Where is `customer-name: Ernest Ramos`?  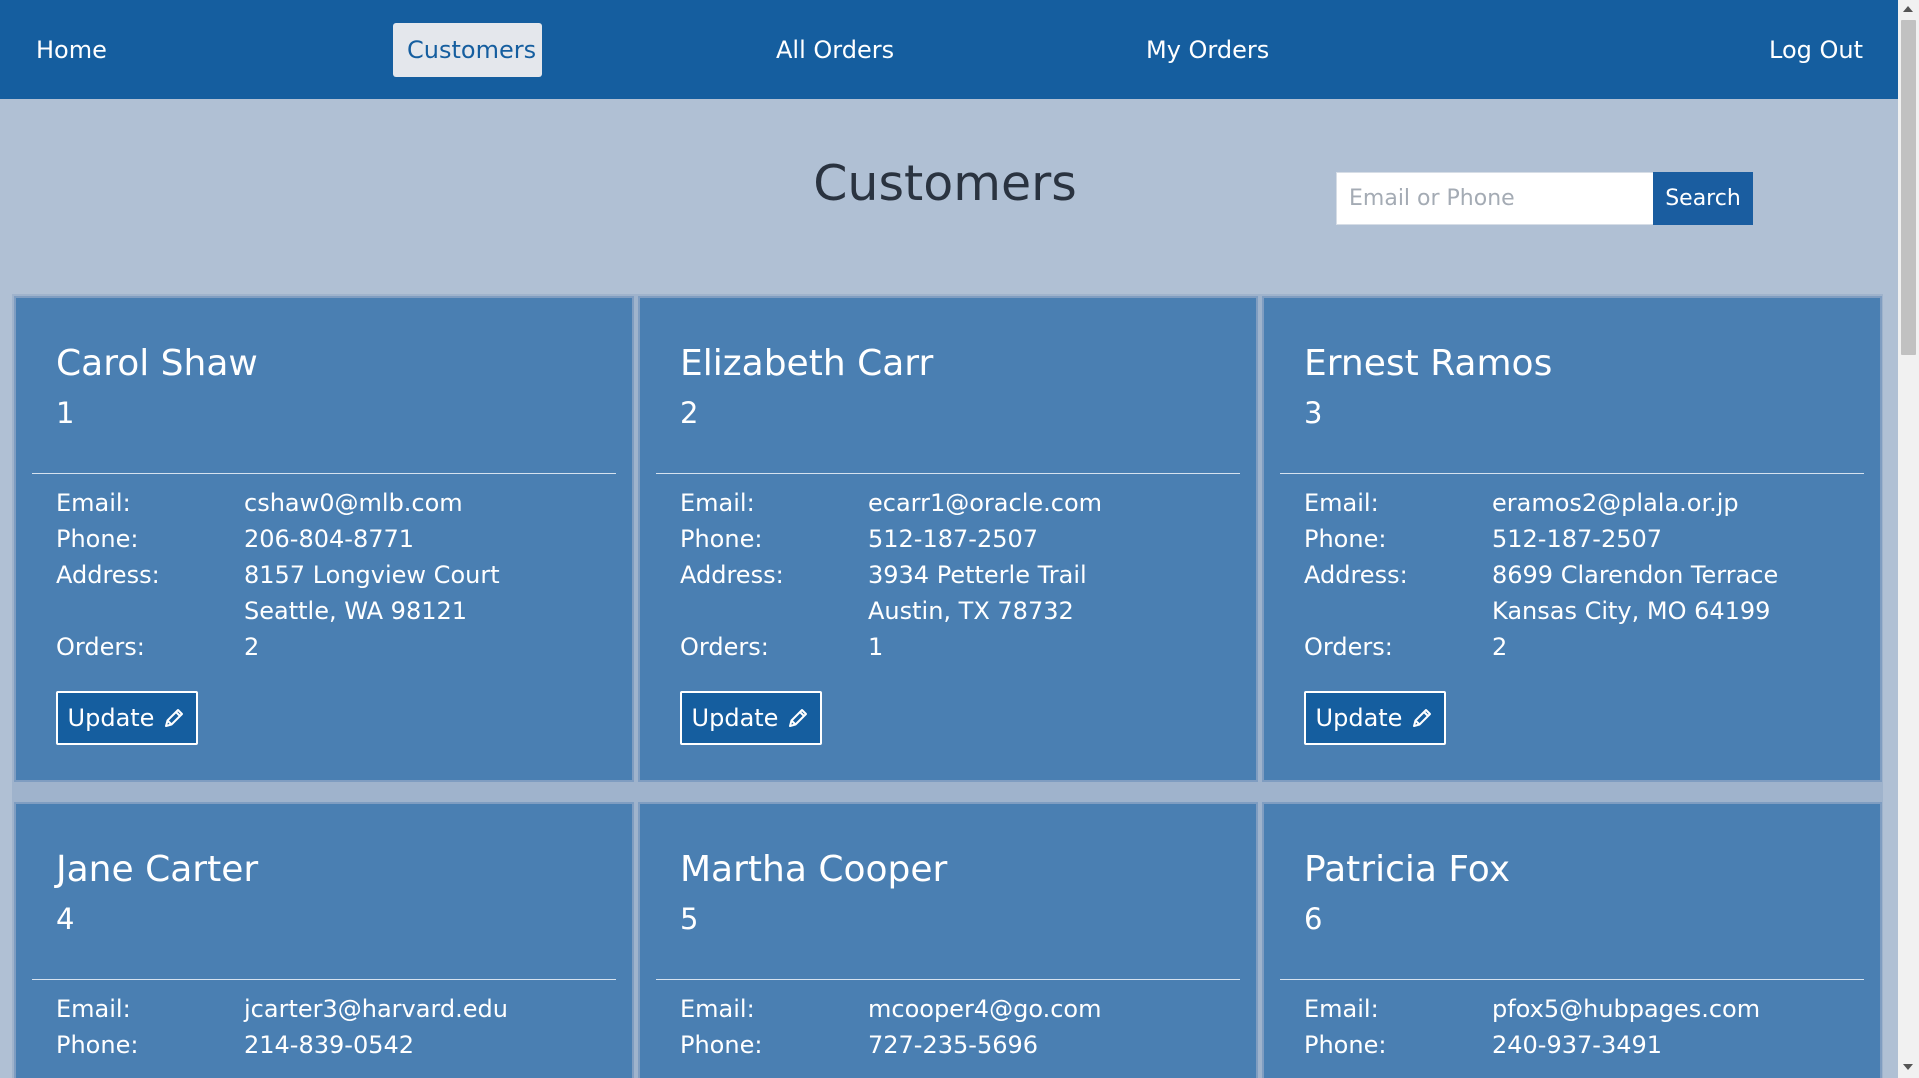 customer-name: Ernest Ramos is located at coordinates (1428, 363).